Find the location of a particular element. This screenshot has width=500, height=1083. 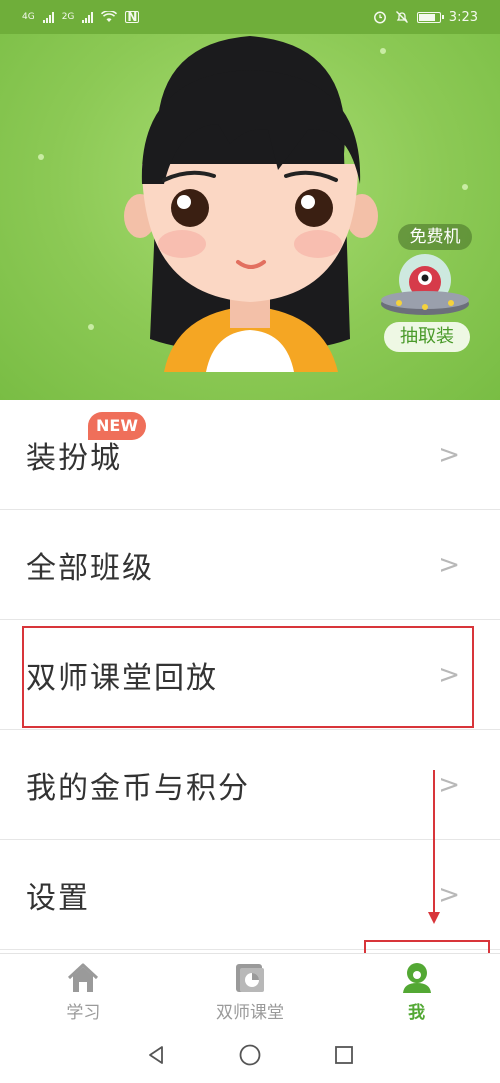

promo-label-top: 免费机 is located at coordinates (435, 237).